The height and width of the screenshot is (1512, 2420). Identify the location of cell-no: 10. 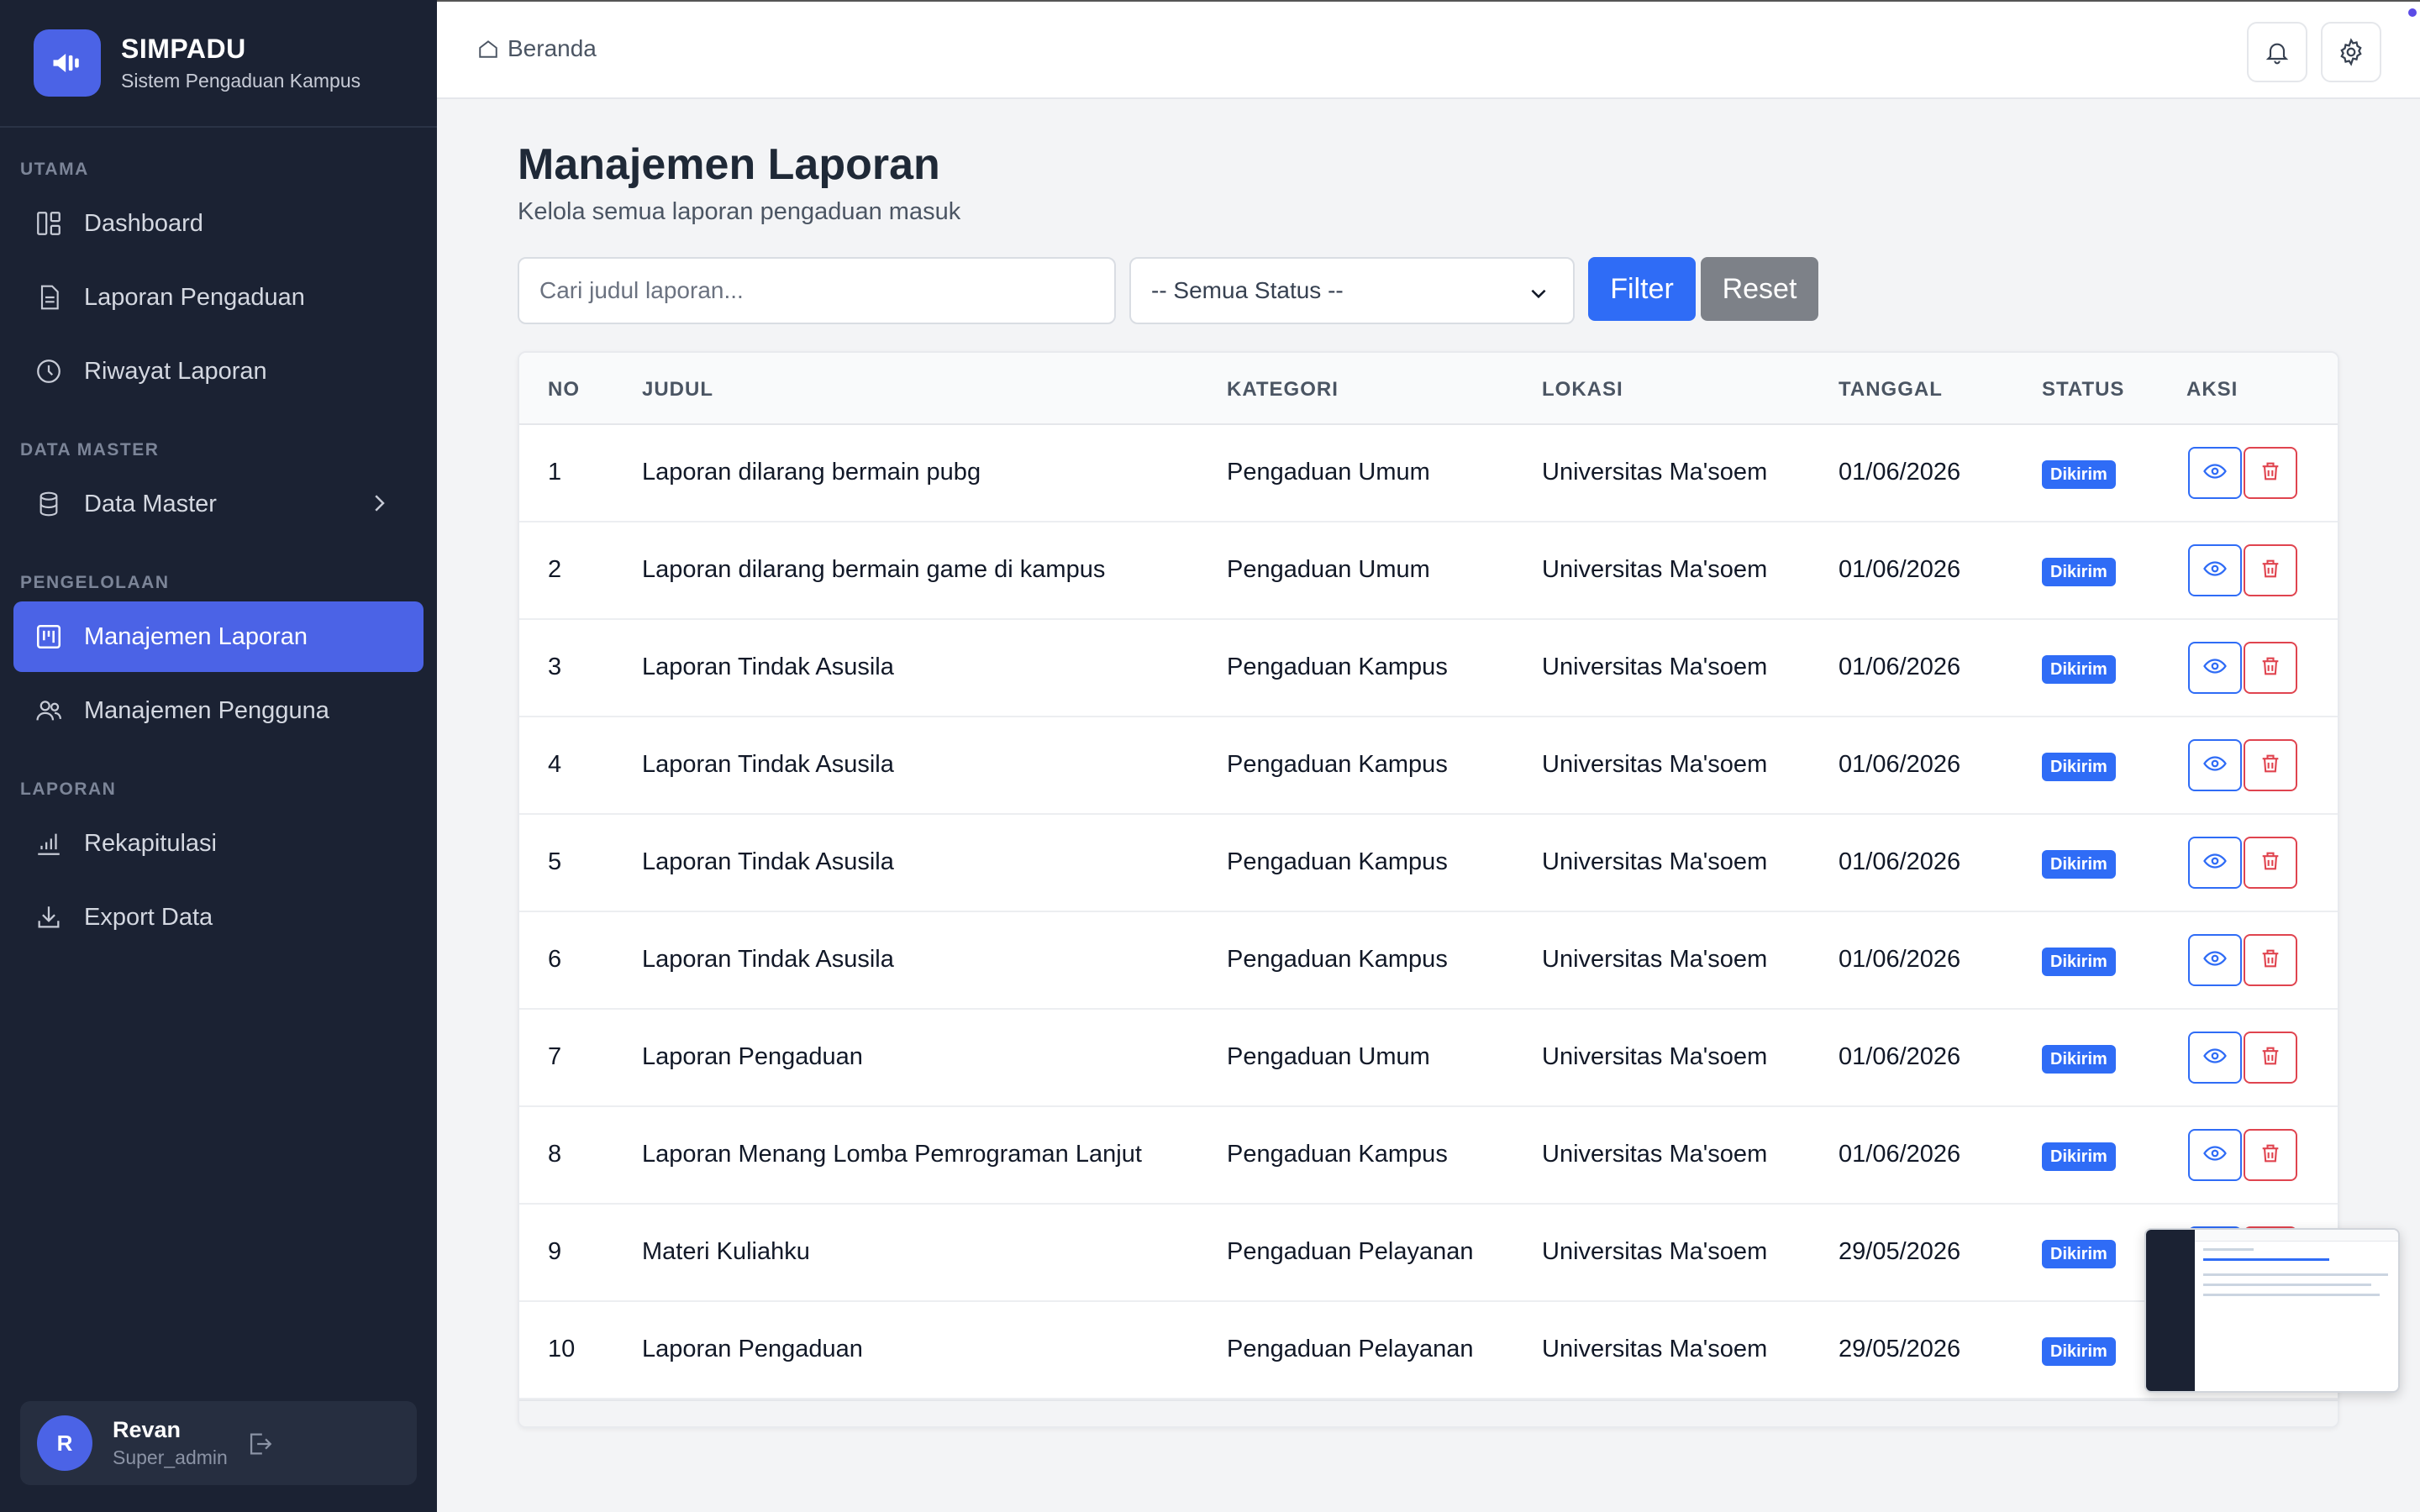
(562, 1349).